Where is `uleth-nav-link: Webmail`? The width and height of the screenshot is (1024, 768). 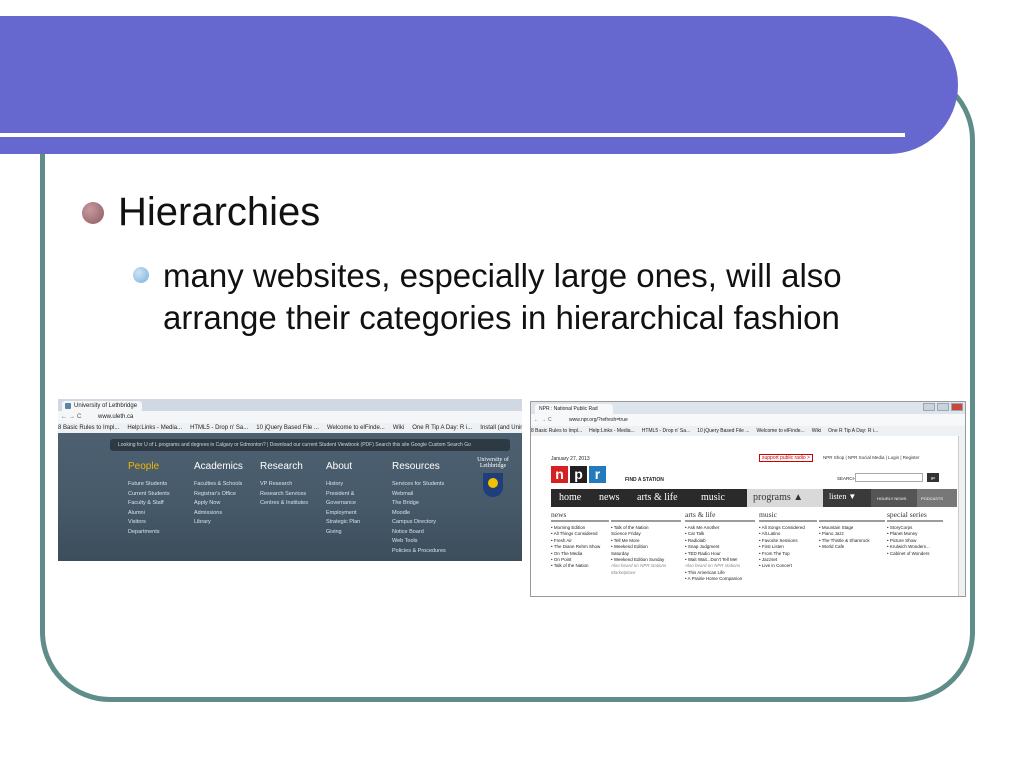 uleth-nav-link: Webmail is located at coordinates (419, 495).